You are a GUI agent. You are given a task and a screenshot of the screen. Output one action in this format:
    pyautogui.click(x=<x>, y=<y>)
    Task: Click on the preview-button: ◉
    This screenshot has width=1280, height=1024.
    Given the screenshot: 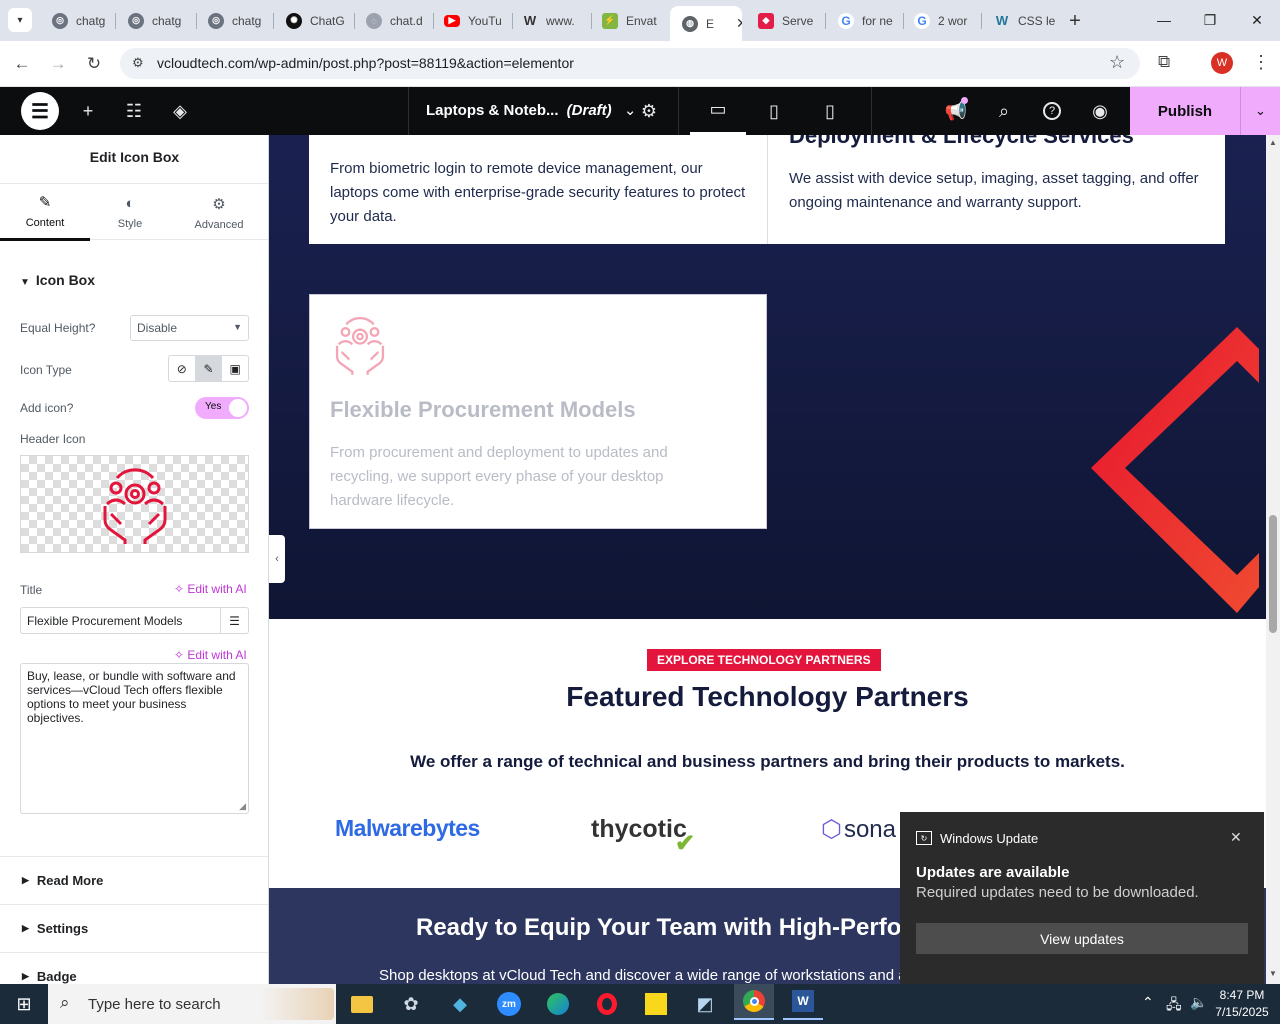 What is the action you would take?
    pyautogui.click(x=1100, y=111)
    